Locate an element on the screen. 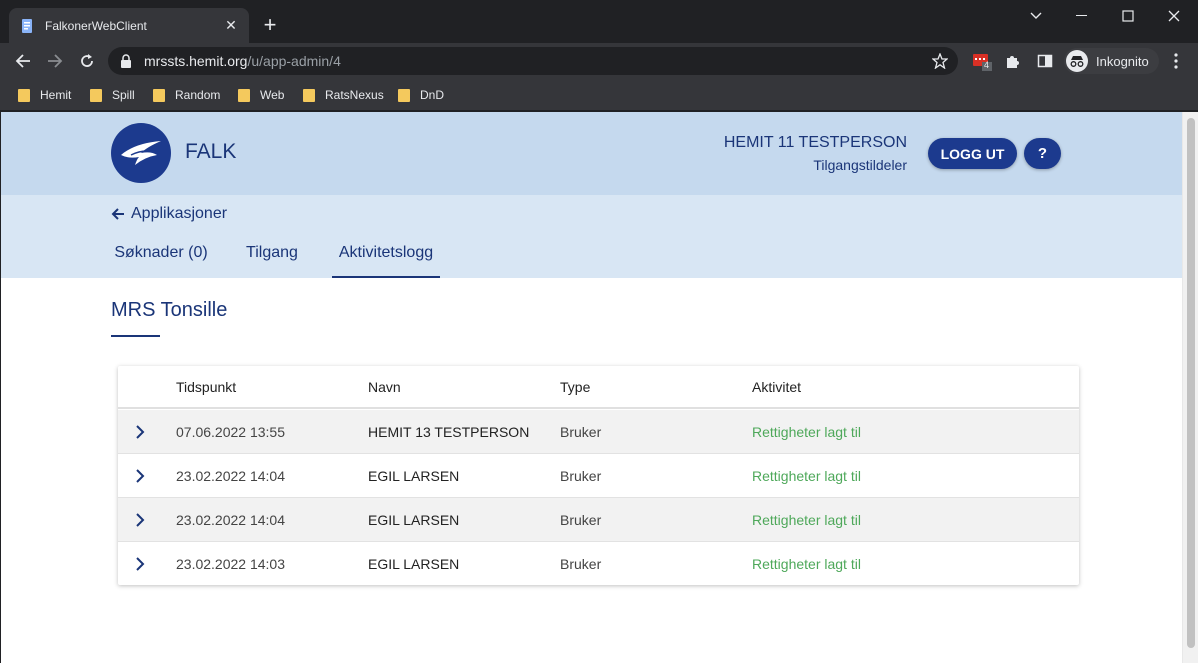 Image resolution: width=1198 pixels, height=663 pixels. bookmark-label: RatsNexus is located at coordinates (354, 95).